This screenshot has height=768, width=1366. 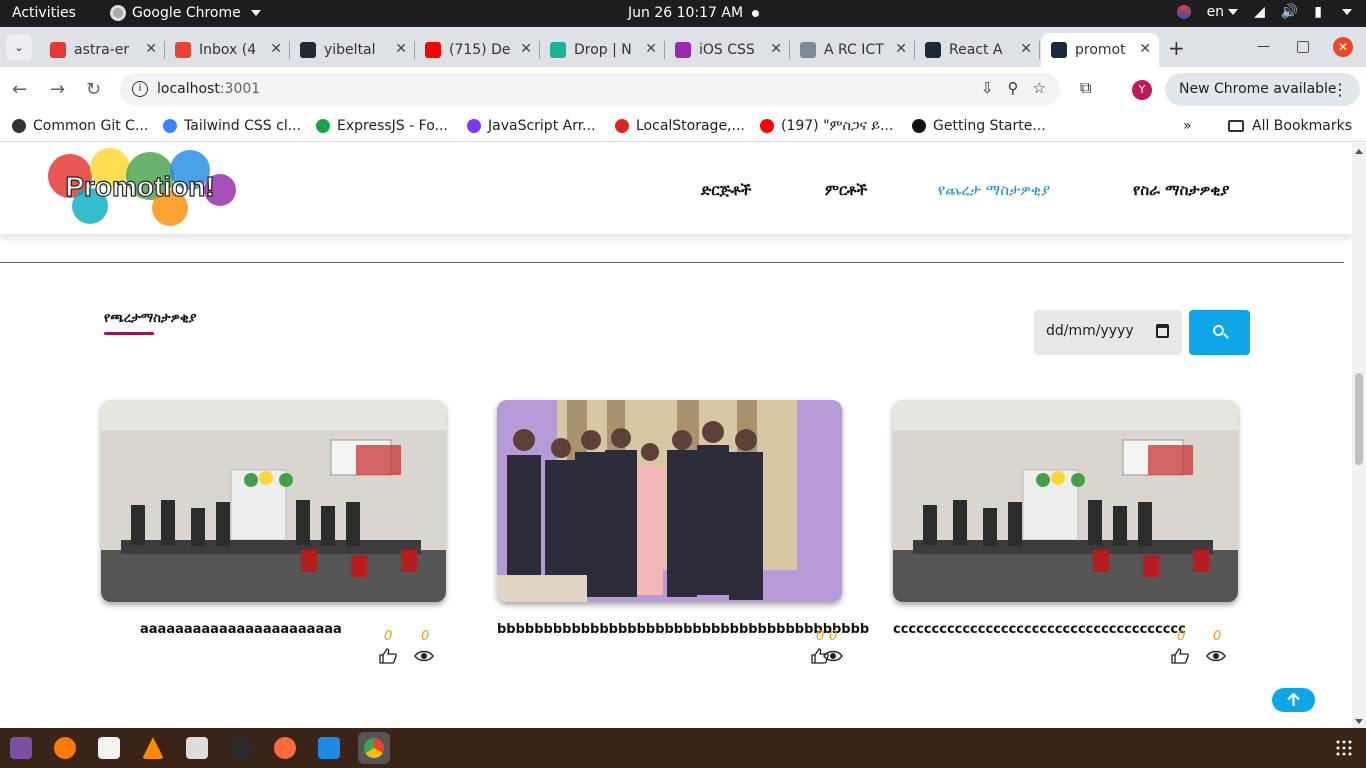 What do you see at coordinates (1262, 89) in the screenshot?
I see `update-chrome-button: New Chrome available ⋮` at bounding box center [1262, 89].